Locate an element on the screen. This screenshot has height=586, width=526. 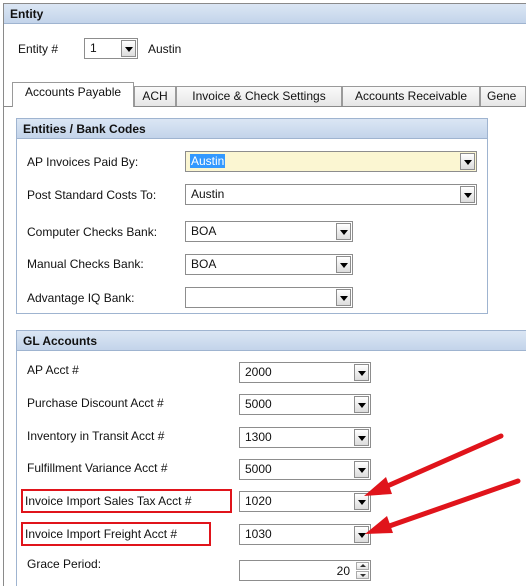
arrow-to-sales-tax-icon is located at coordinates (434, 464).